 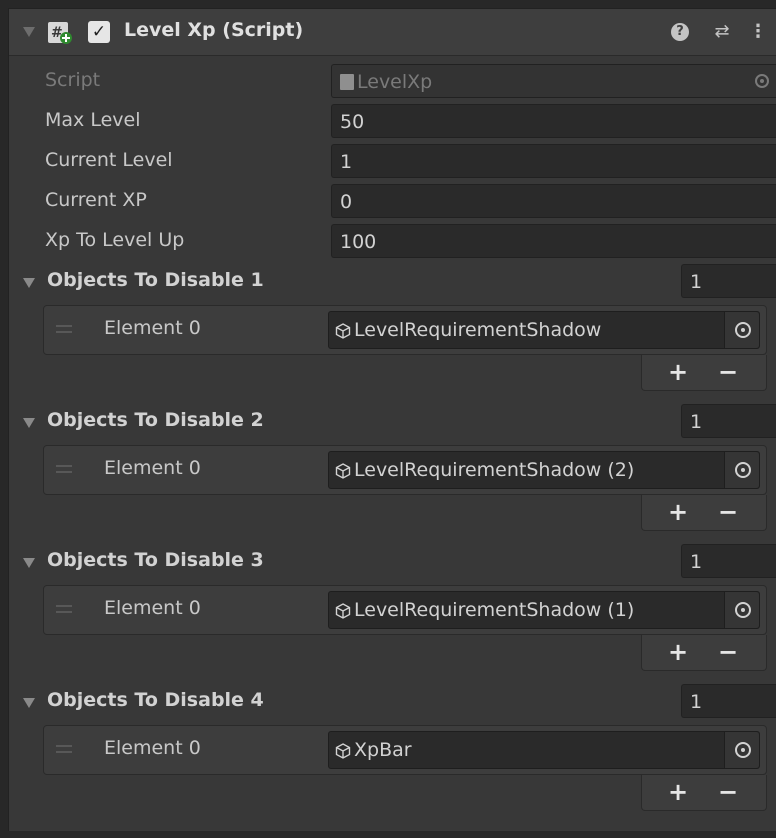 What do you see at coordinates (109, 160) in the screenshot?
I see `current-level-label: Current Level` at bounding box center [109, 160].